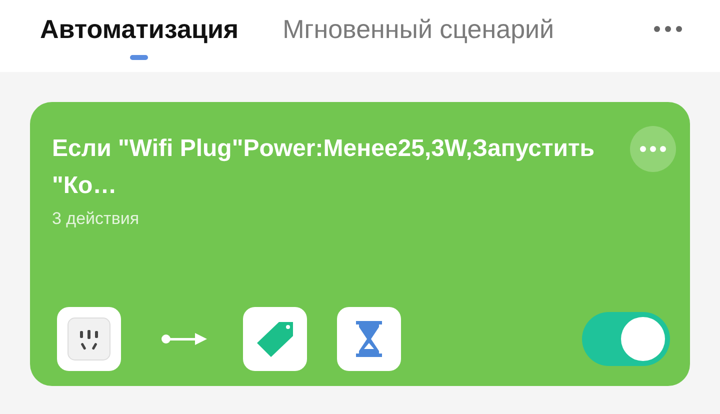  Describe the element at coordinates (626, 339) in the screenshot. I see `toggle-switch` at that location.